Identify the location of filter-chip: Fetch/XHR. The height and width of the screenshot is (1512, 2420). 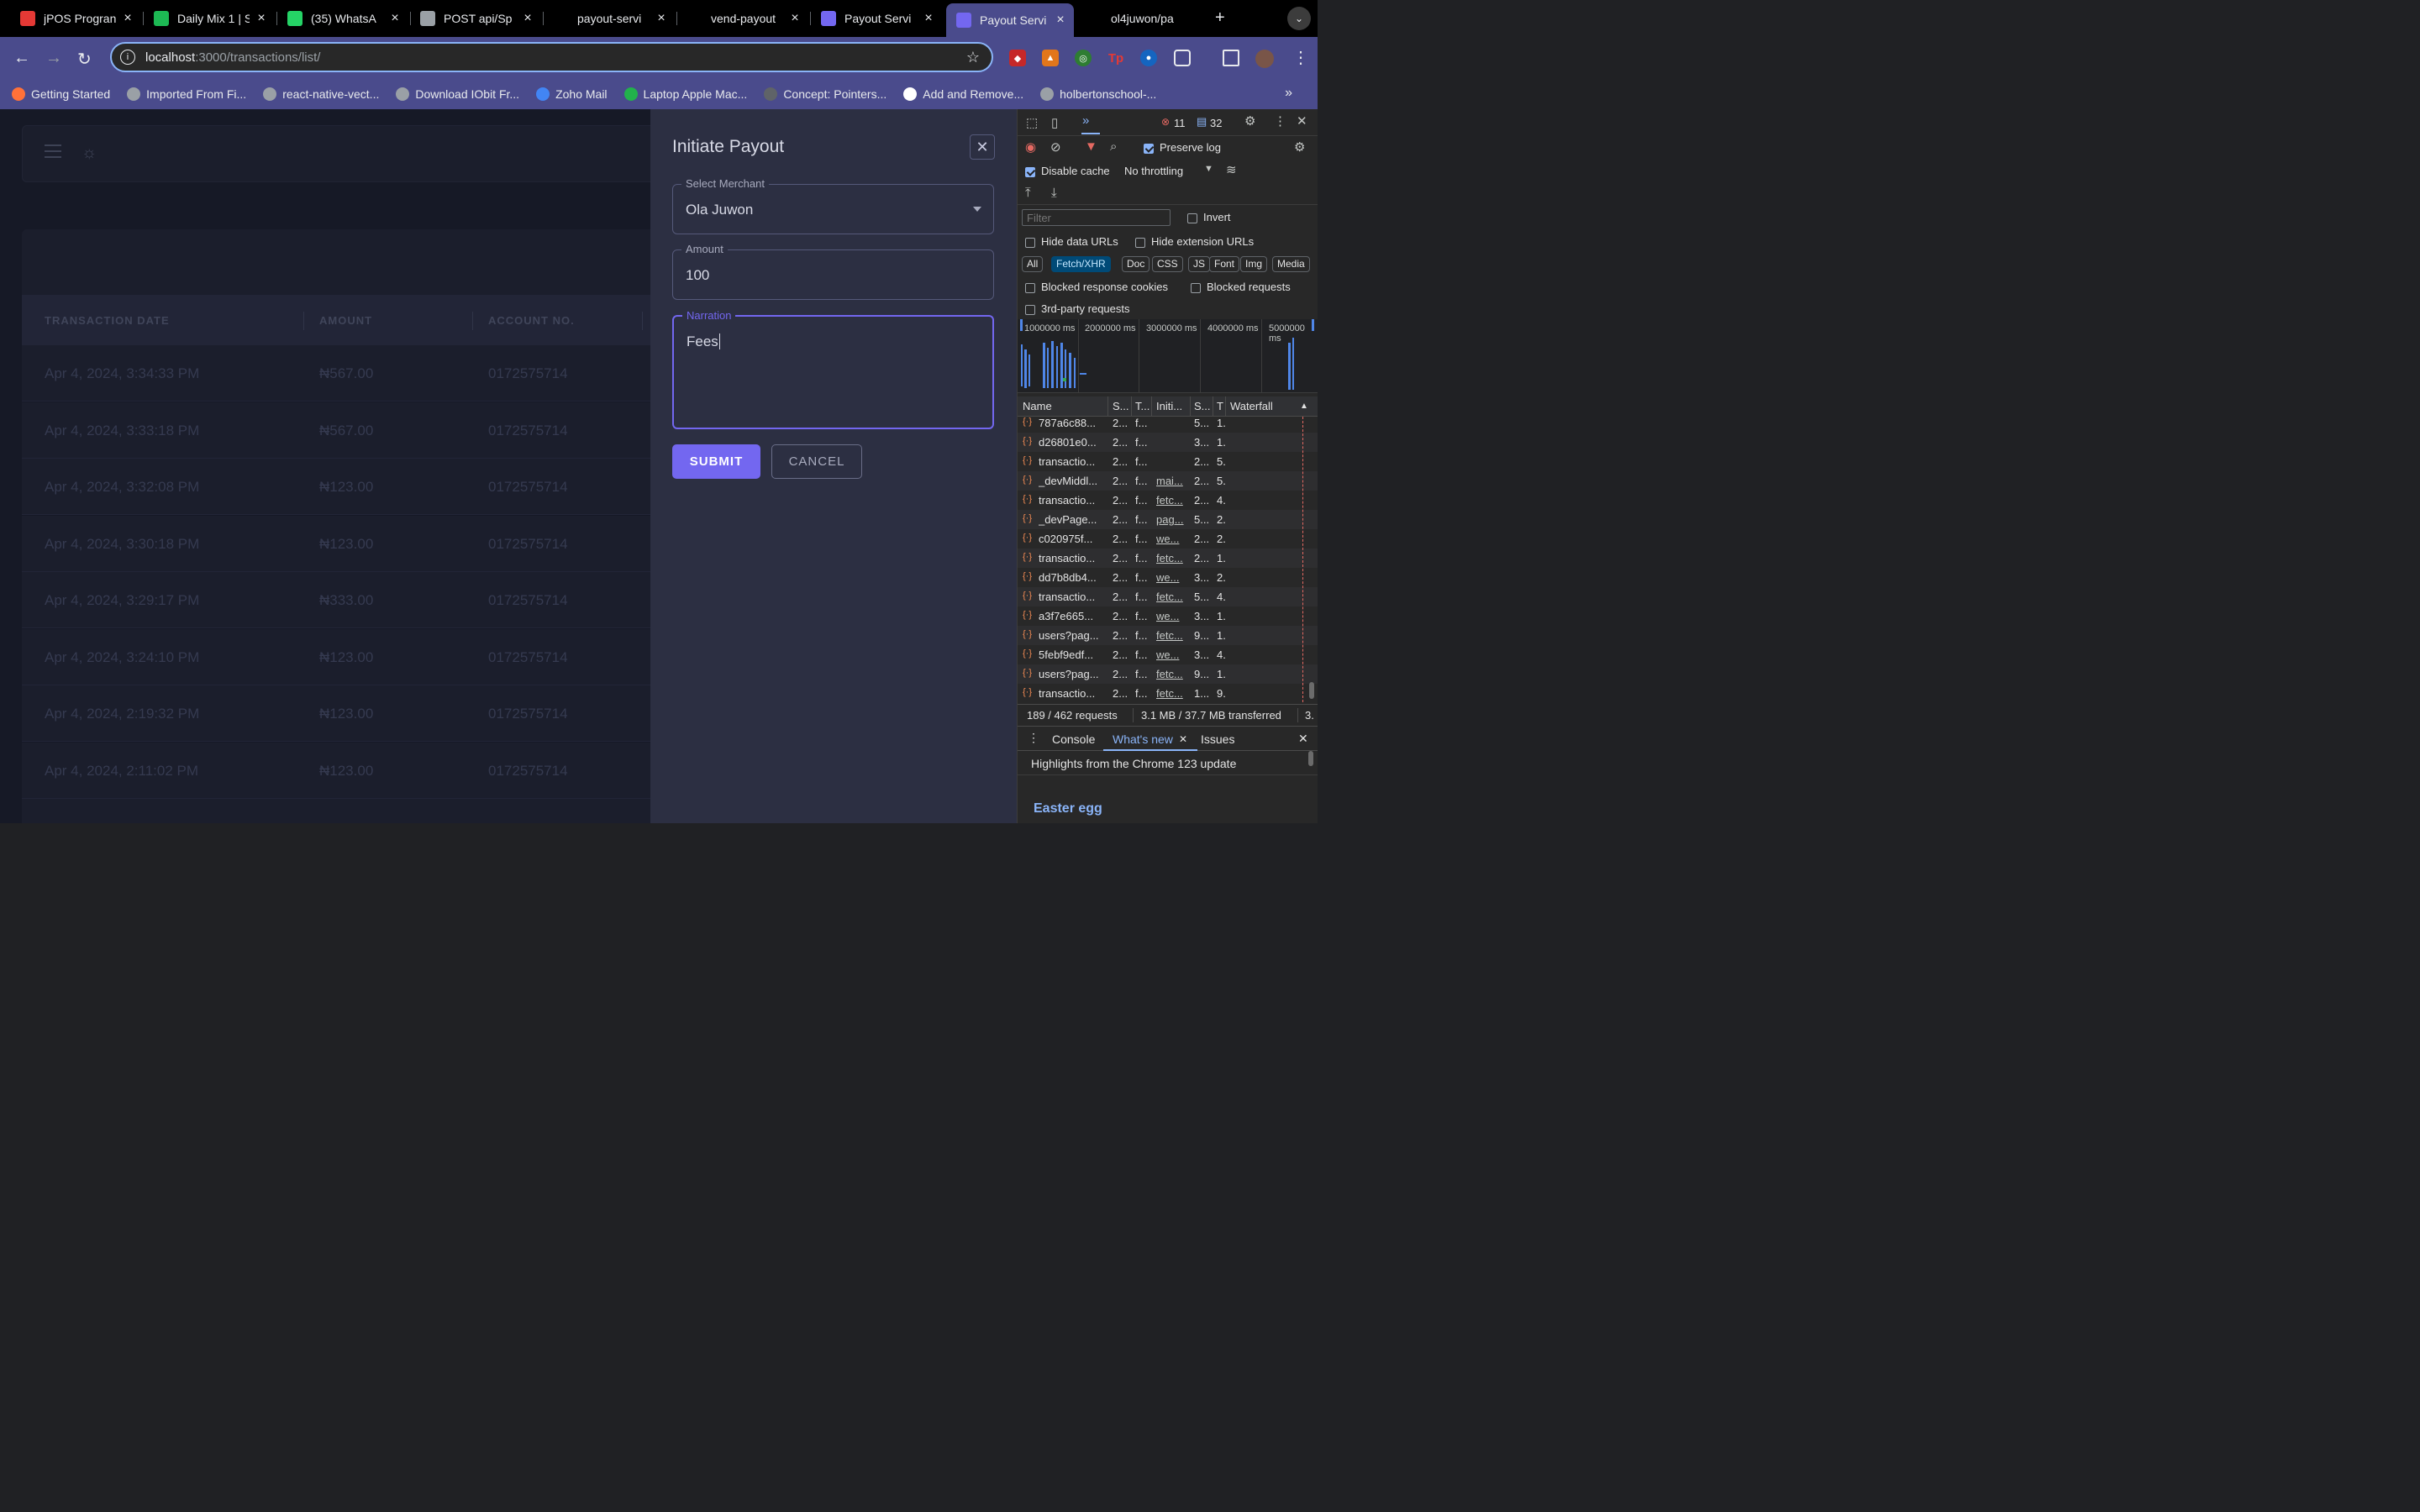
(1081, 264).